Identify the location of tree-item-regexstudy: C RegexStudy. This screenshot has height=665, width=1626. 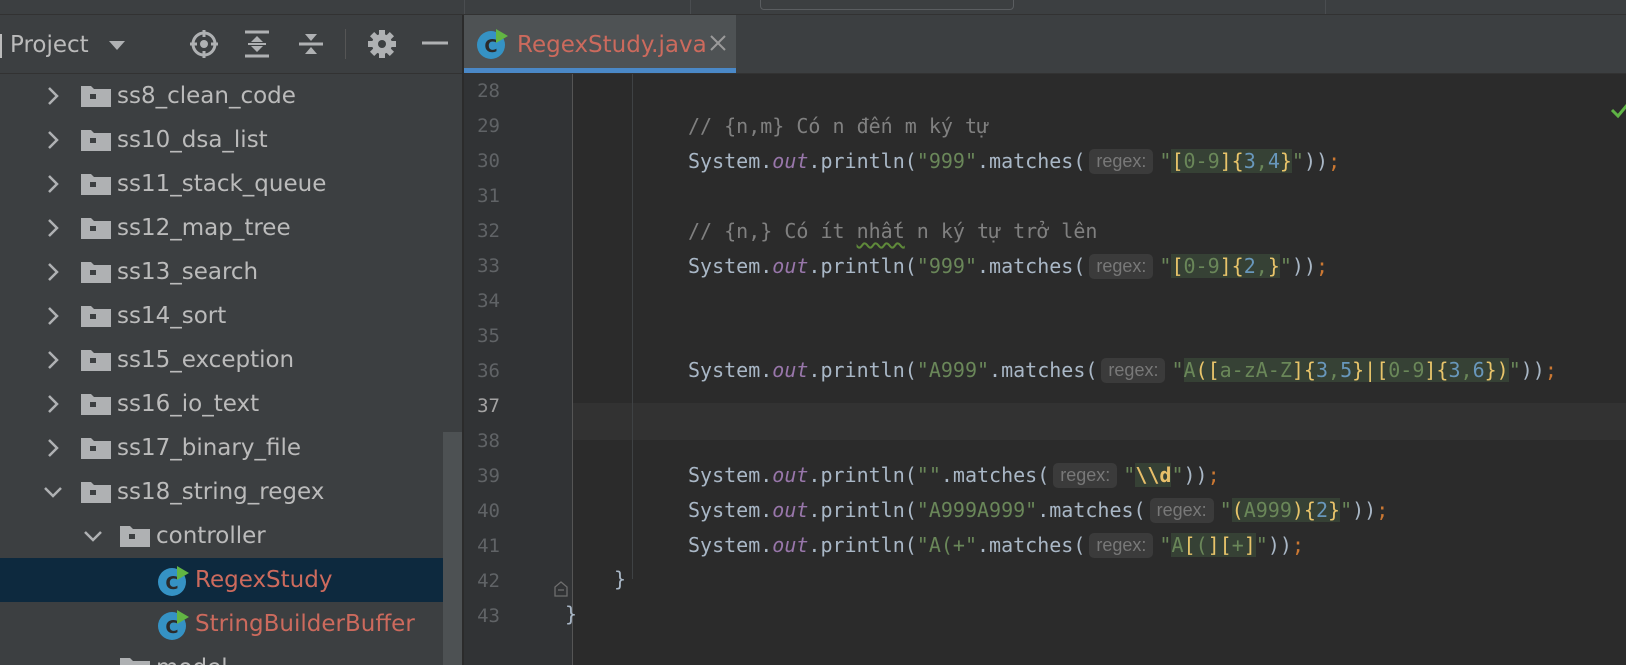
(231, 580).